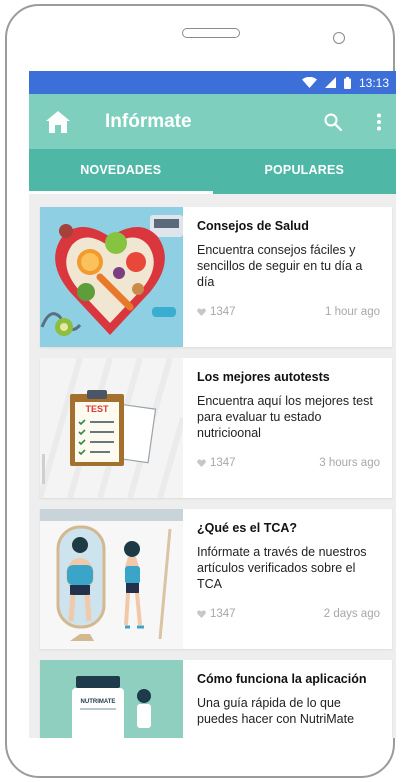  What do you see at coordinates (330, 82) in the screenshot?
I see `signal-icon` at bounding box center [330, 82].